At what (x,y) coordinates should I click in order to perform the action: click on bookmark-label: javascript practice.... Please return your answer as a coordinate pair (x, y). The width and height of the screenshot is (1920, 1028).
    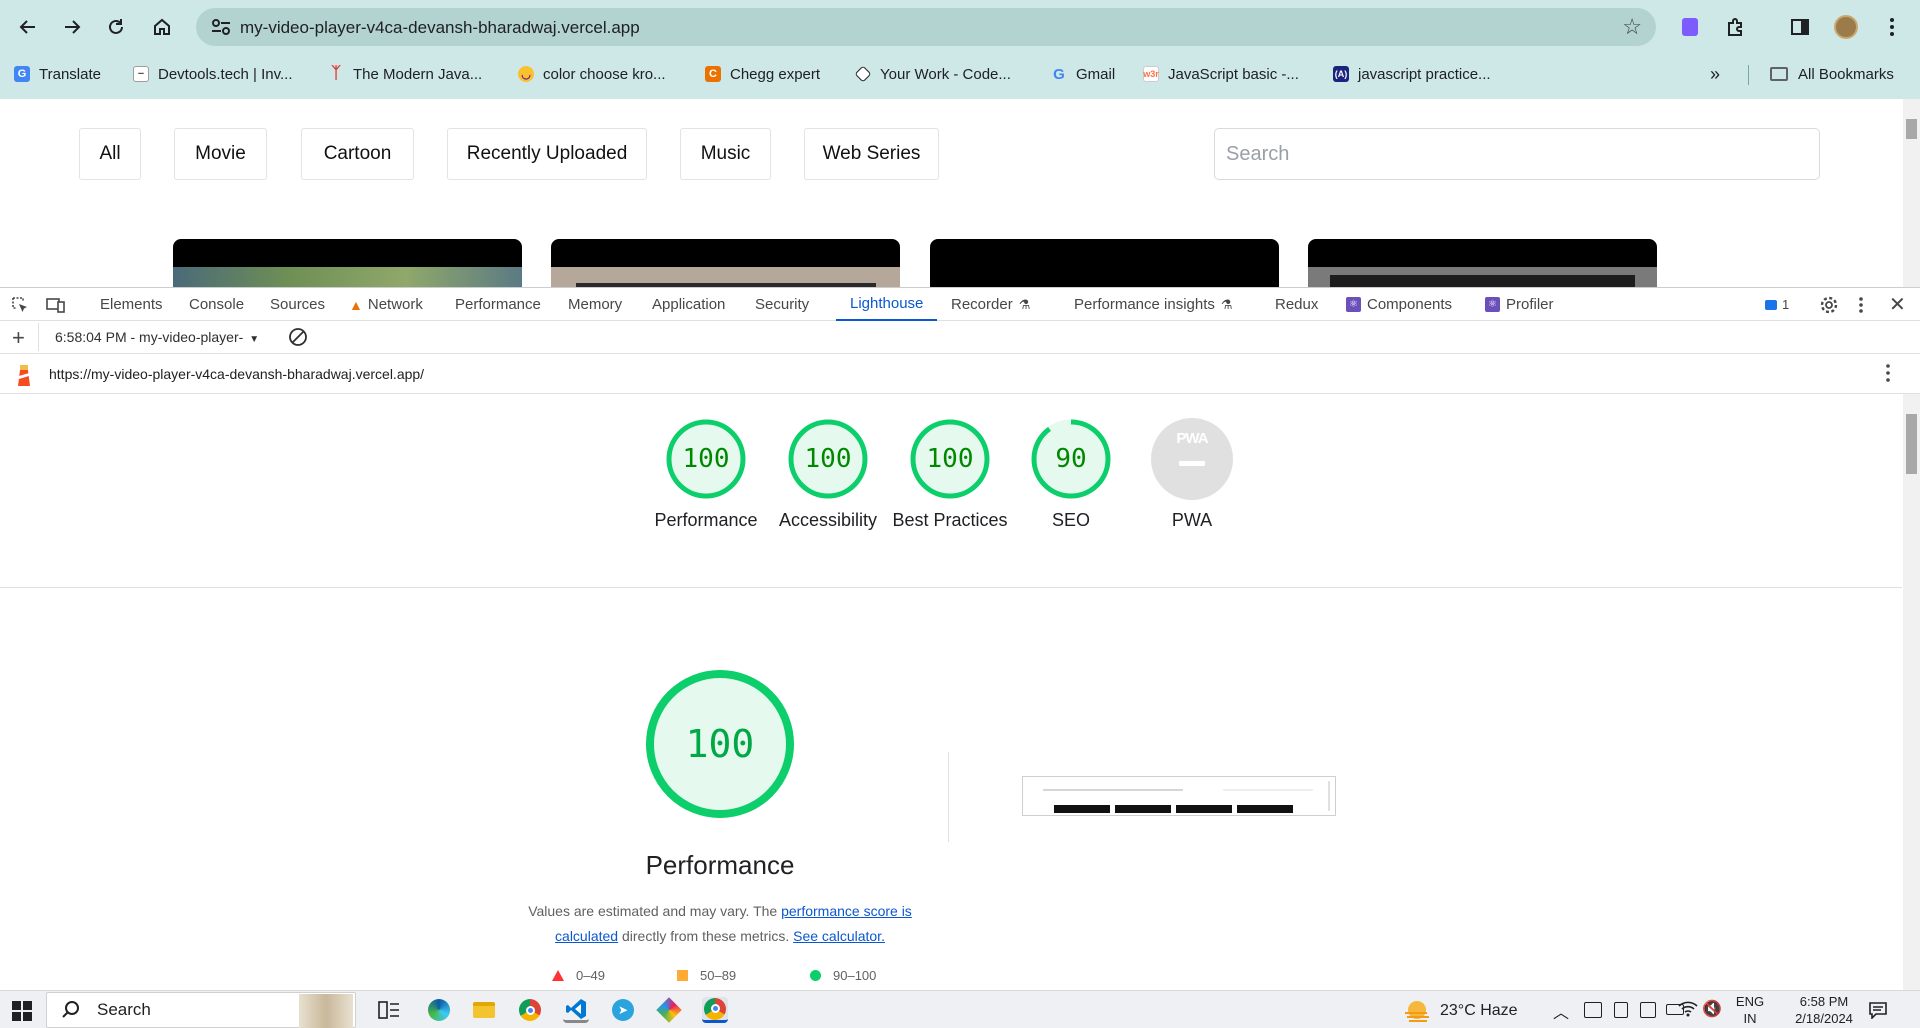
    Looking at the image, I should click on (1424, 74).